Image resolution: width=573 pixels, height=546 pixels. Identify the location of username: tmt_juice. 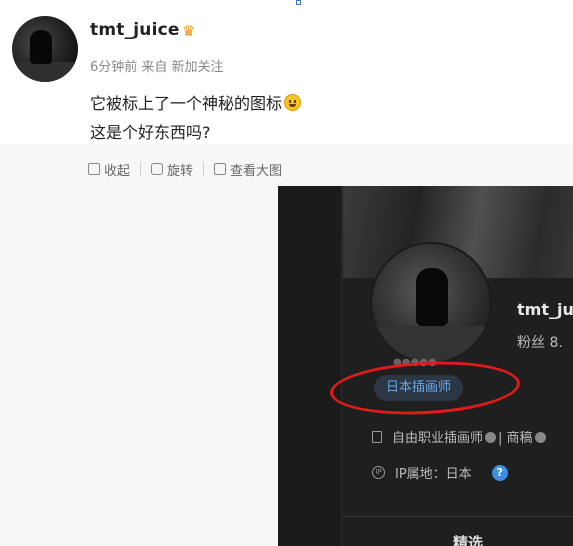
(135, 30).